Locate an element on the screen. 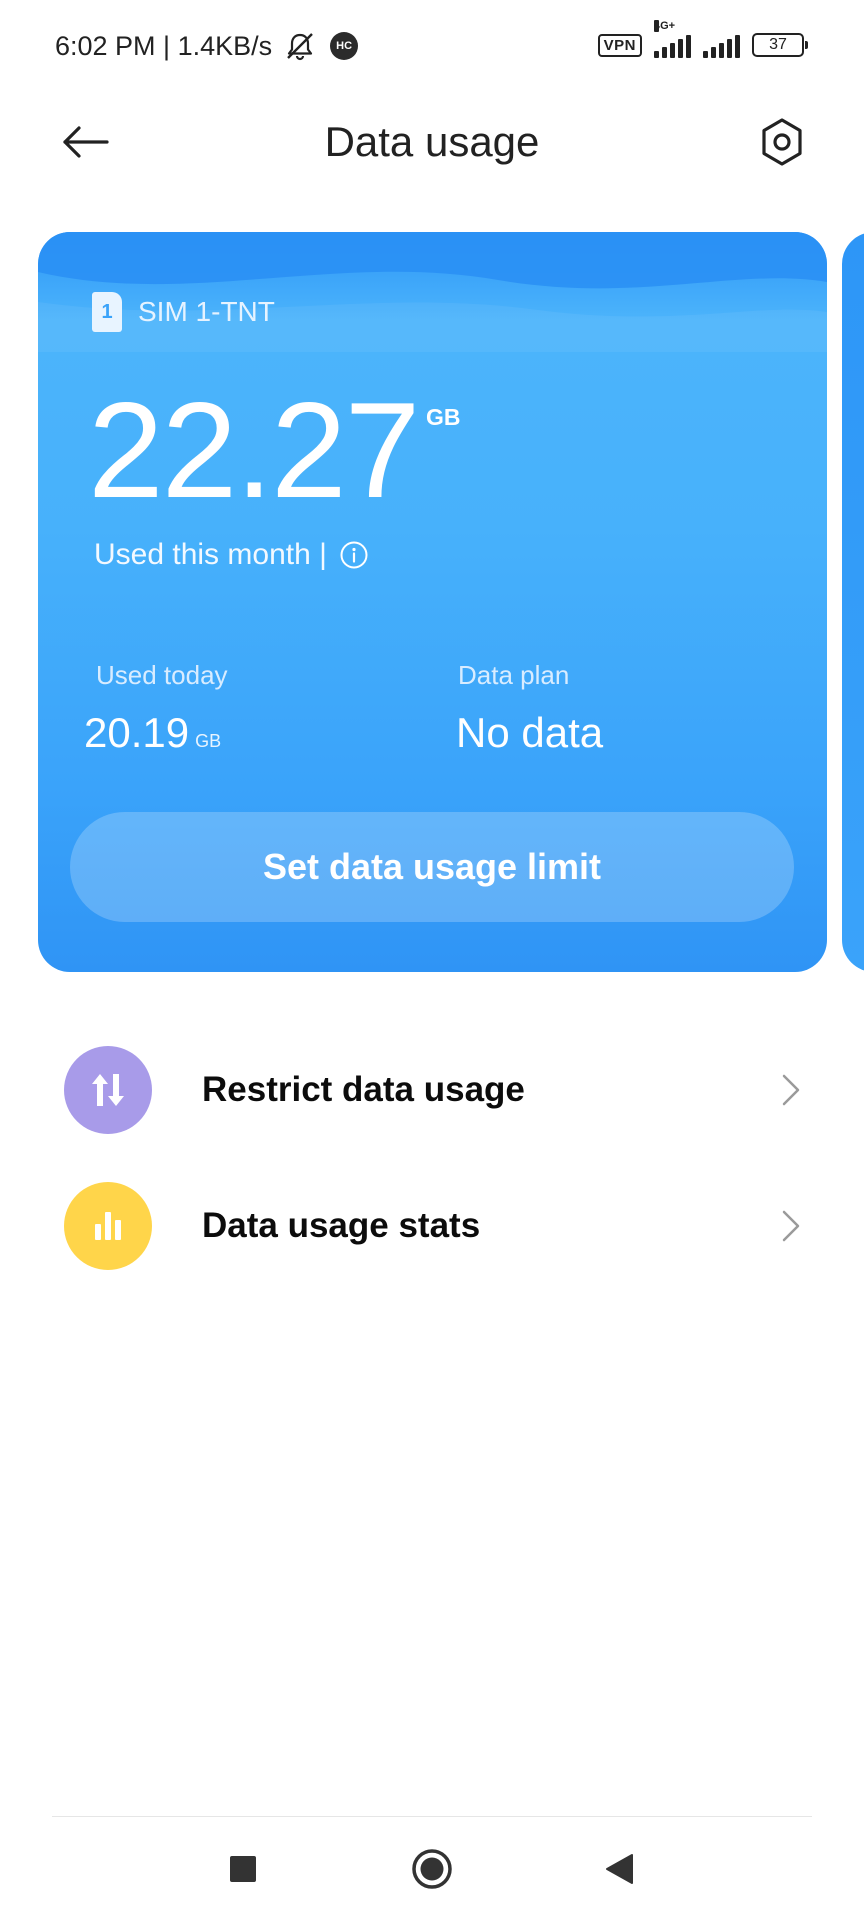 The height and width of the screenshot is (1920, 864). app-header: Data usage is located at coordinates (432, 141).